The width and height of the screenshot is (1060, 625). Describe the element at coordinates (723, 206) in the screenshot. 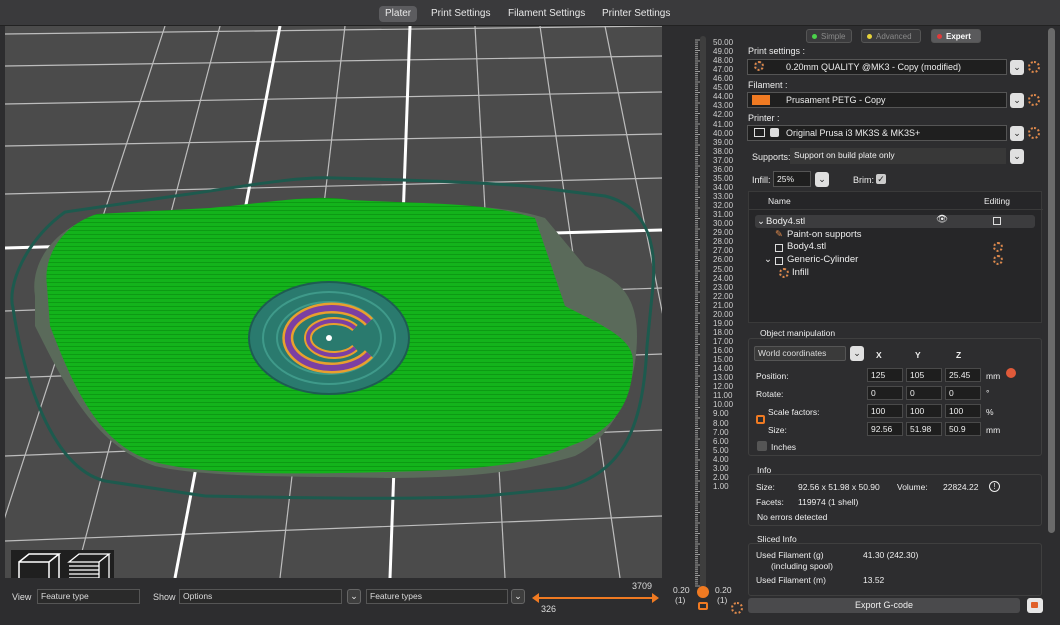

I see `layer-tick-label: 32.00` at that location.